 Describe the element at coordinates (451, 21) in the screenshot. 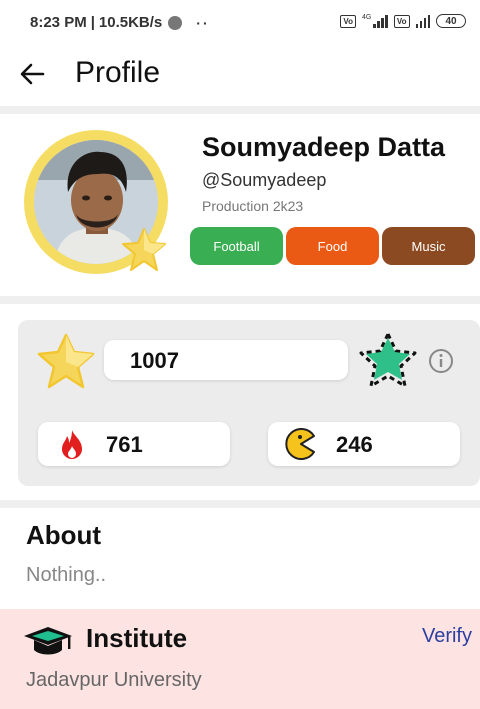

I see `battery-icon: 40` at that location.